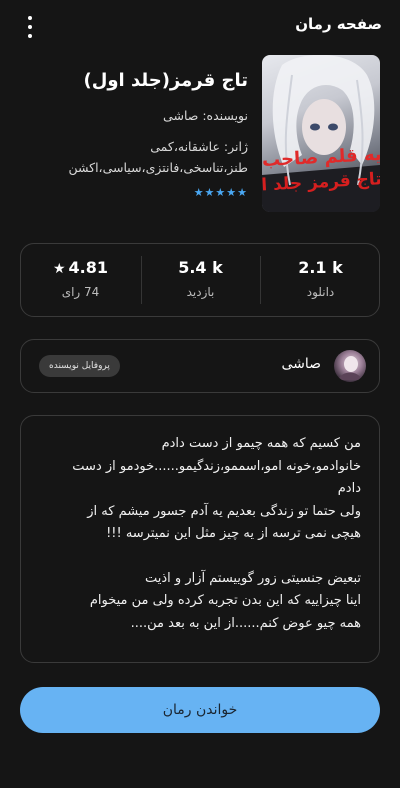 The image size is (400, 788). What do you see at coordinates (166, 80) in the screenshot?
I see `book-title: تاج قرمز(جلد اول)` at bounding box center [166, 80].